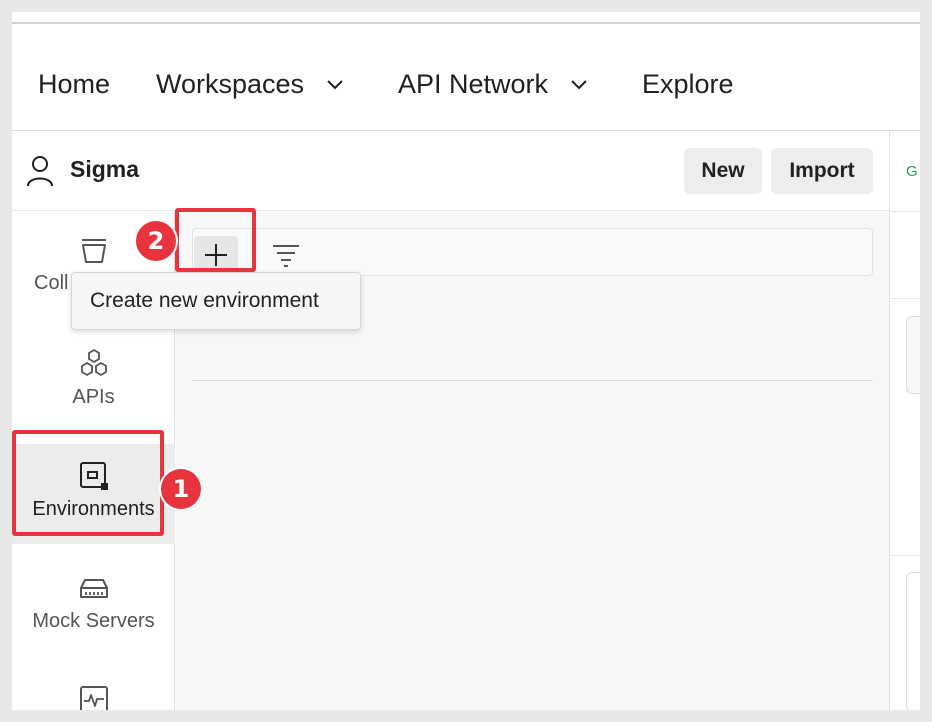 Image resolution: width=932 pixels, height=722 pixels. I want to click on tooltip-text: Create new environment, so click(204, 300).